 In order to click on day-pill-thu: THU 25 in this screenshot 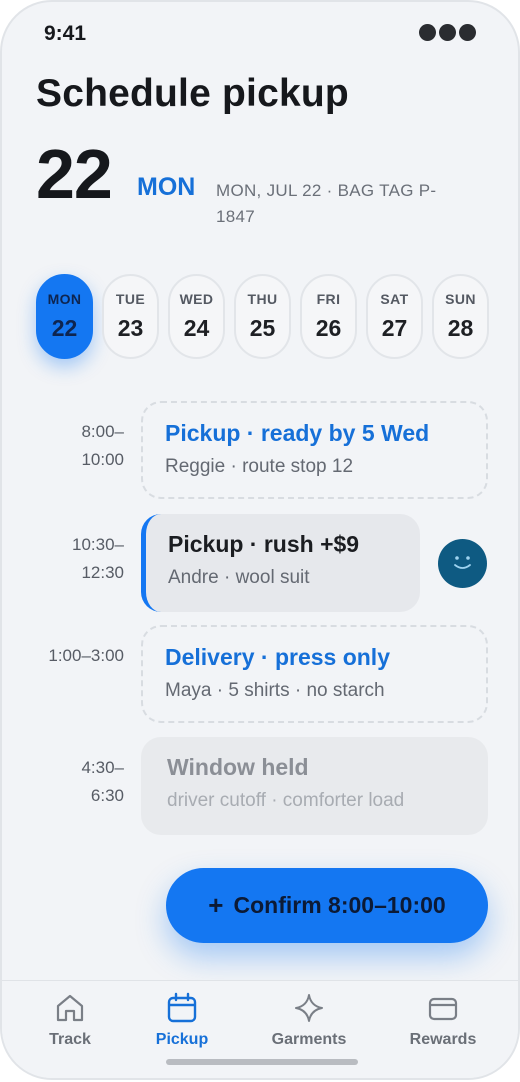, I will do `click(262, 316)`.